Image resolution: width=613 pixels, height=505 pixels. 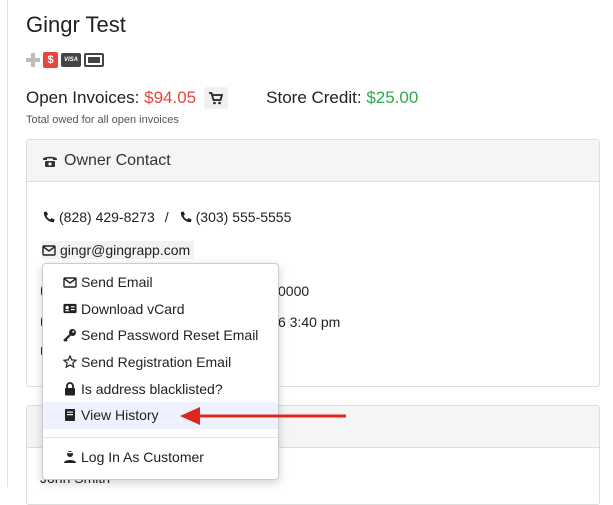 What do you see at coordinates (107, 217) in the screenshot?
I see `phone-1: (828) 429-8273` at bounding box center [107, 217].